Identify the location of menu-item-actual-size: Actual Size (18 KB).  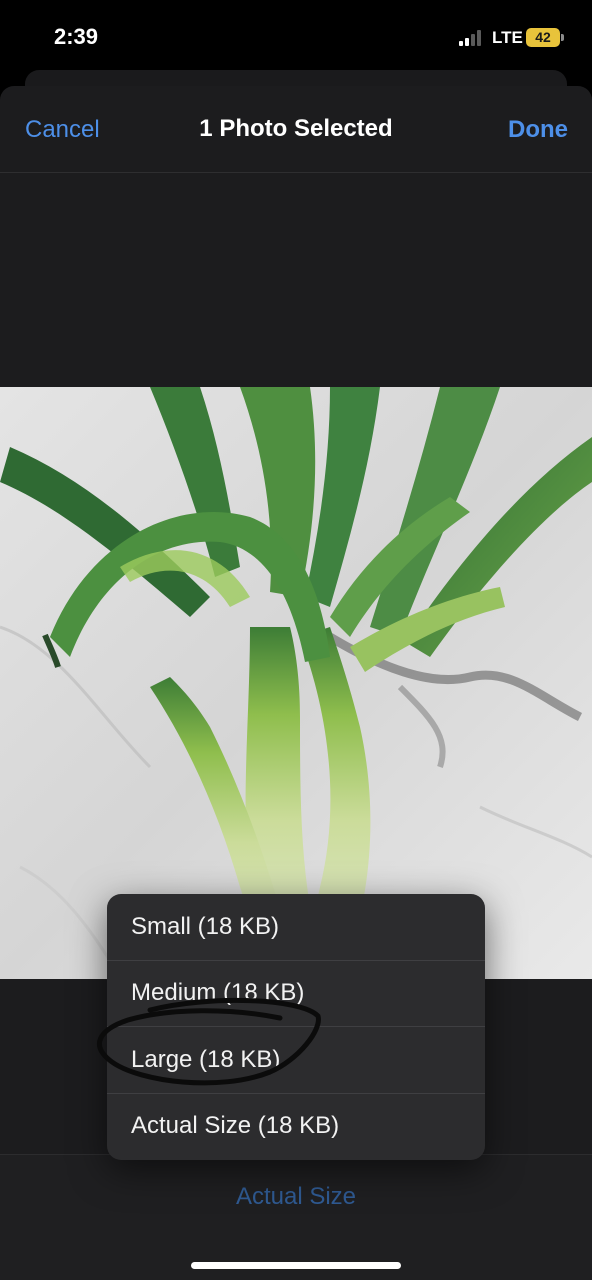
(296, 1126).